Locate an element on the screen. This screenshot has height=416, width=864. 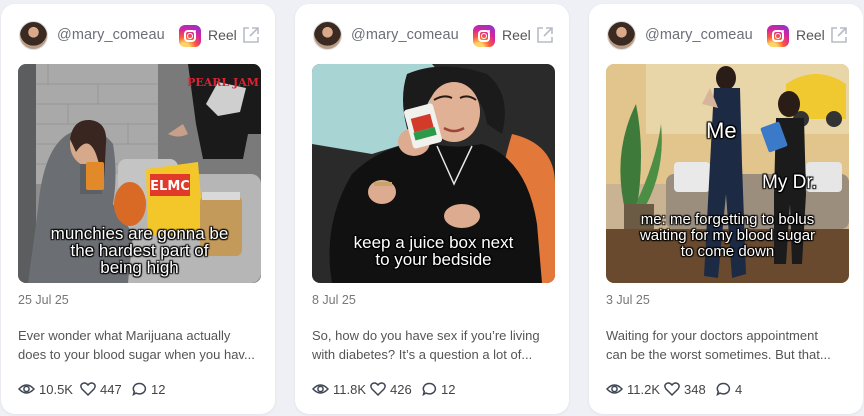
views-count: 11.8K is located at coordinates (350, 389).